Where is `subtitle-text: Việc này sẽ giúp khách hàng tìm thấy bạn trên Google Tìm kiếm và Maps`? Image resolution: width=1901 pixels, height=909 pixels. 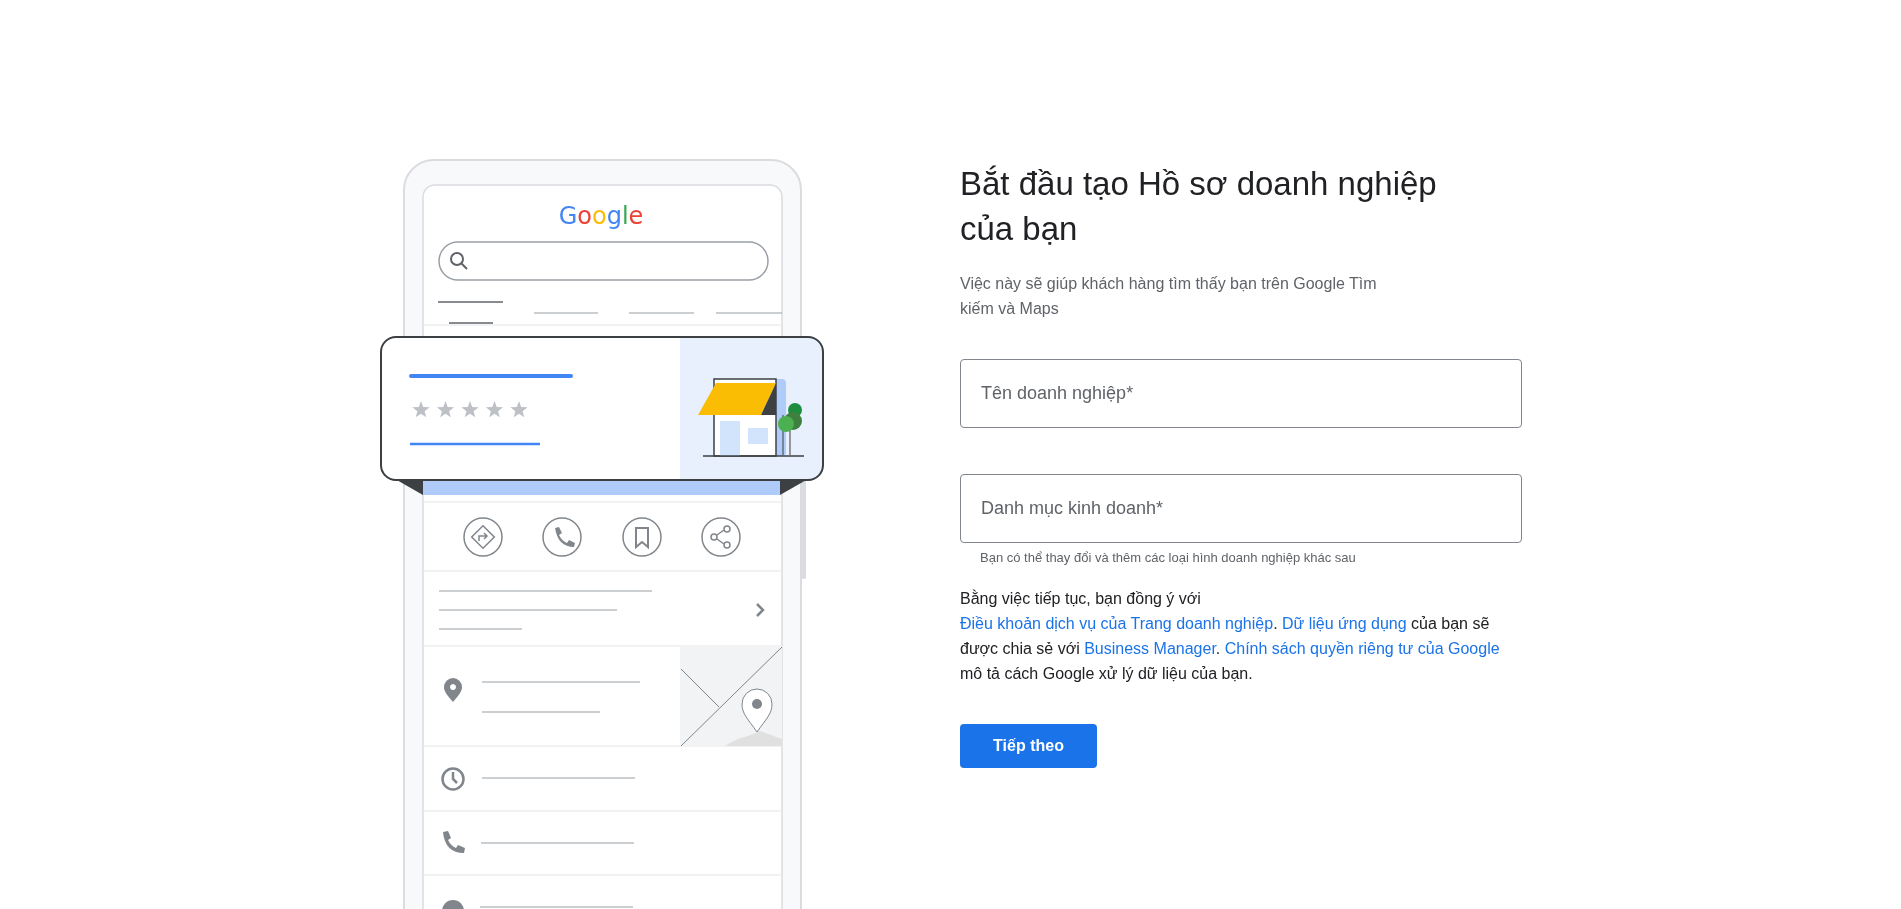 subtitle-text: Việc này sẽ giúp khách hàng tìm thấy bạn trên Google Tìm kiếm và Maps is located at coordinates (1169, 296).